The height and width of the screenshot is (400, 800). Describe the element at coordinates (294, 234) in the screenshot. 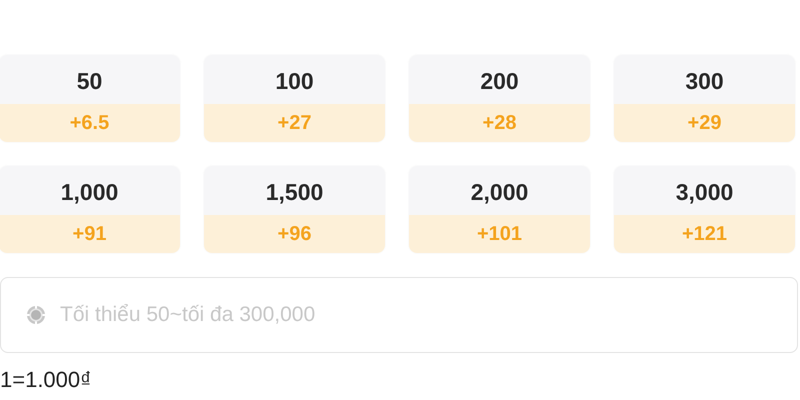

I see `package-bonus: +96` at that location.